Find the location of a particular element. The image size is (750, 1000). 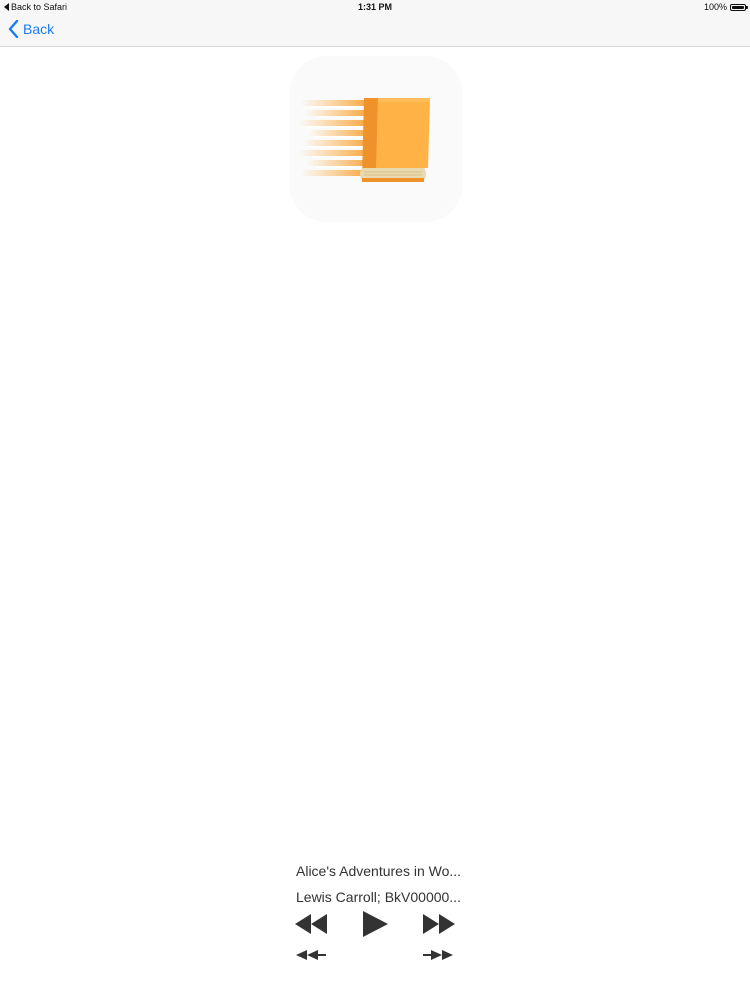

battery-icon is located at coordinates (739, 7).